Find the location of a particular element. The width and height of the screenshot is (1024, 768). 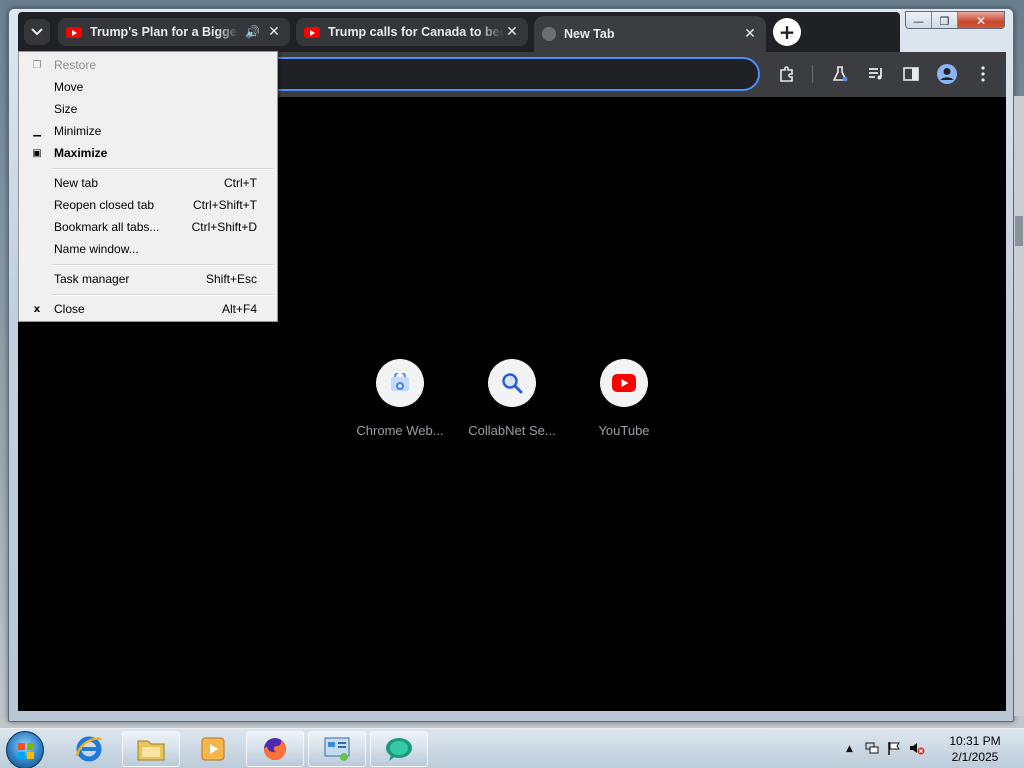

taskbar-firefox is located at coordinates (275, 749).